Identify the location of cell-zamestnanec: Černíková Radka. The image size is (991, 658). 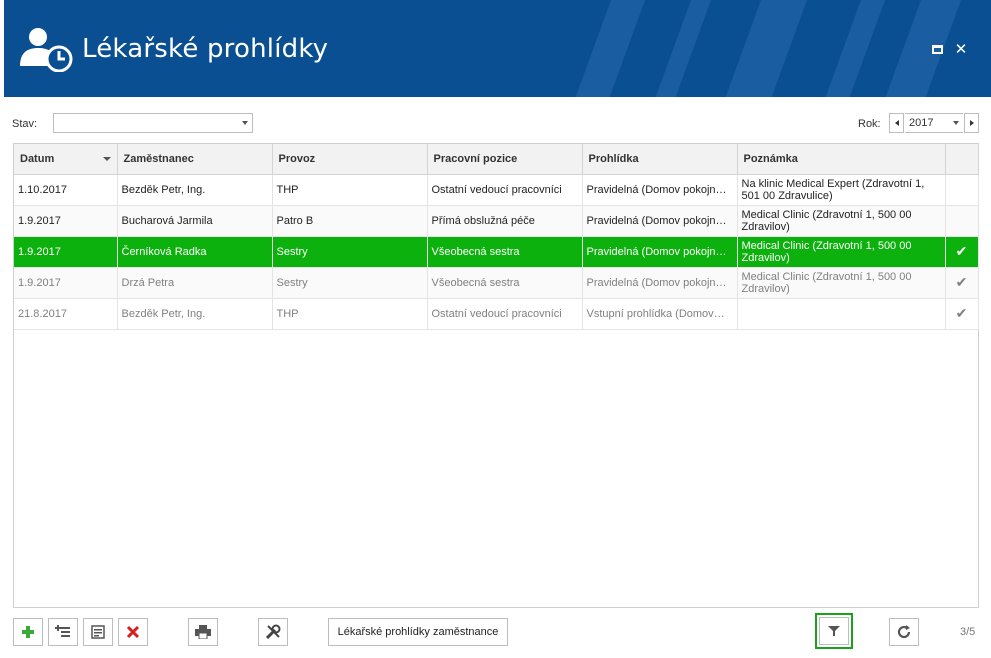
(195, 252).